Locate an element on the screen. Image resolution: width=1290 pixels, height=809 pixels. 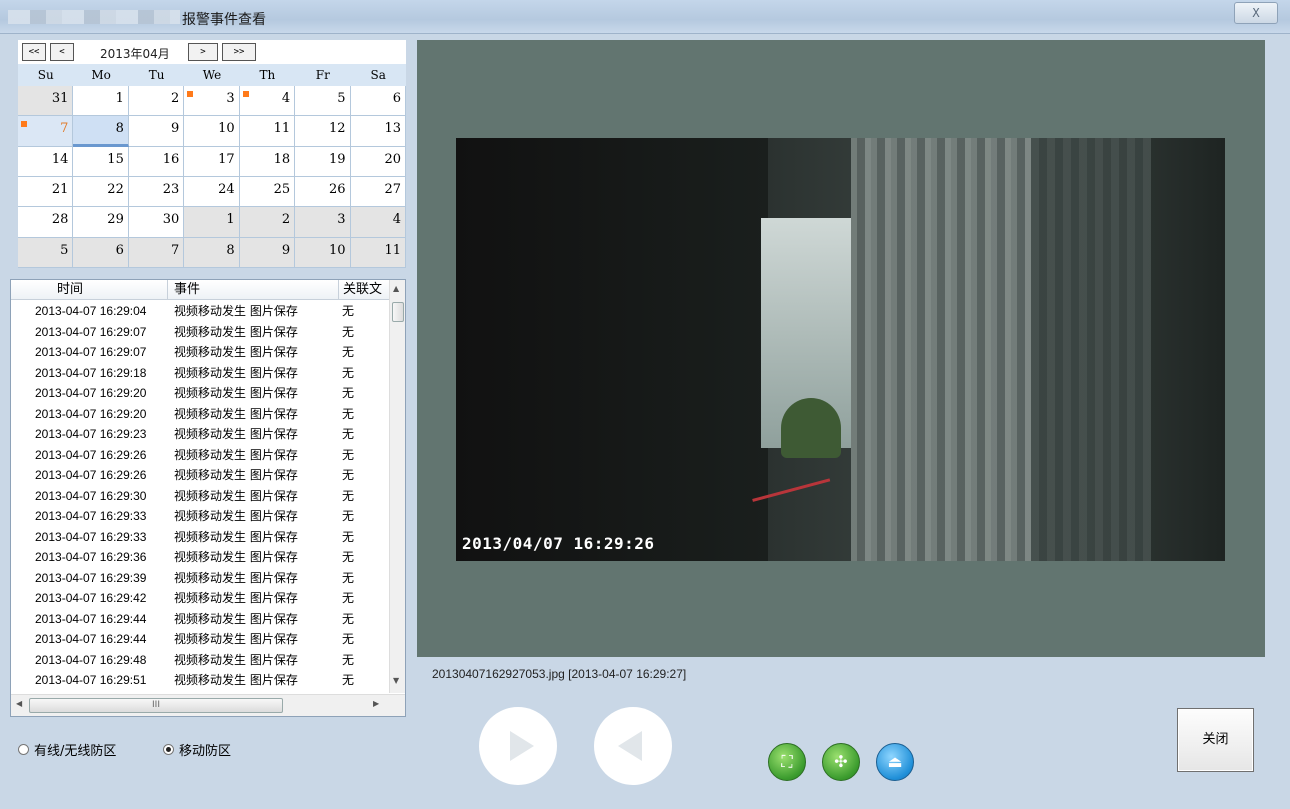
zone-radio-motion: 移动防区 is located at coordinates (197, 749).